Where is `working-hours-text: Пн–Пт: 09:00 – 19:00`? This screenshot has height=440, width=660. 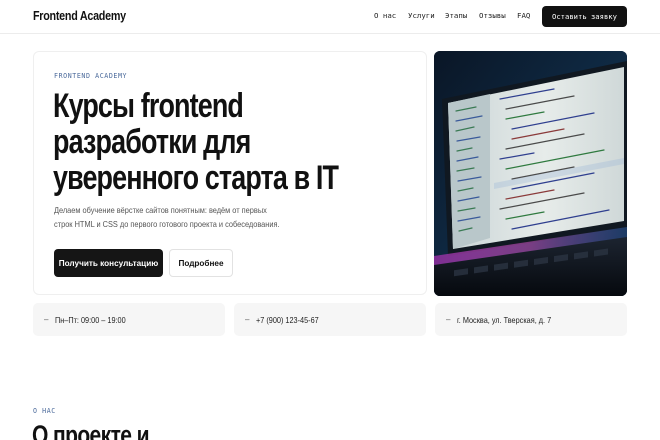 working-hours-text: Пн–Пт: 09:00 – 19:00 is located at coordinates (90, 319).